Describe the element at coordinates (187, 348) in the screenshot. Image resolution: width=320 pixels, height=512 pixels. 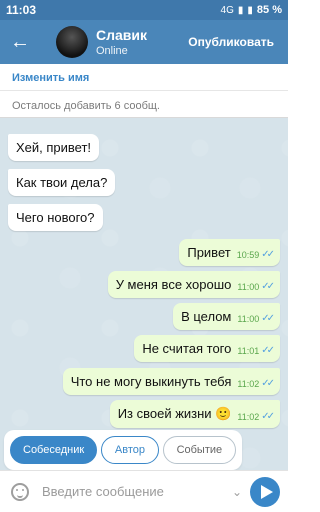
I see `message-text: Не считая того` at that location.